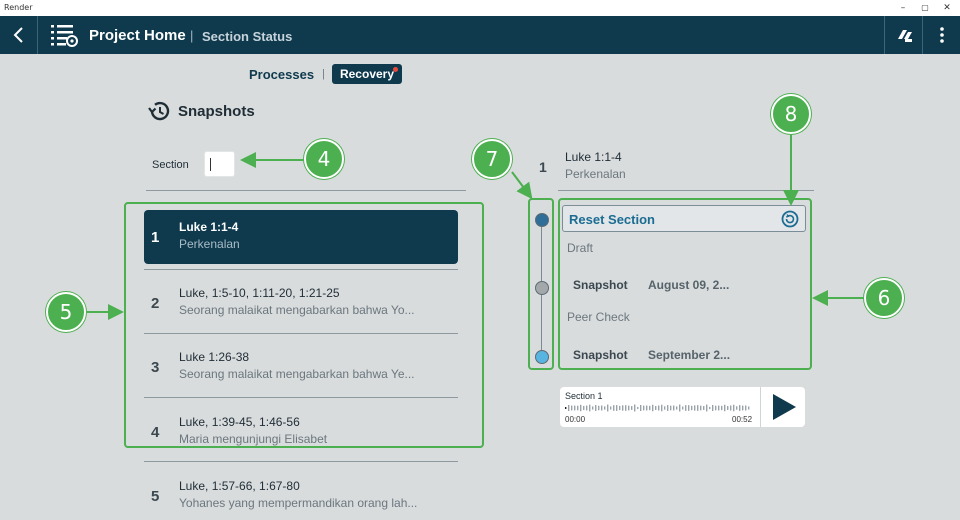  Describe the element at coordinates (324, 159) in the screenshot. I see `annotation-marker: 4` at that location.